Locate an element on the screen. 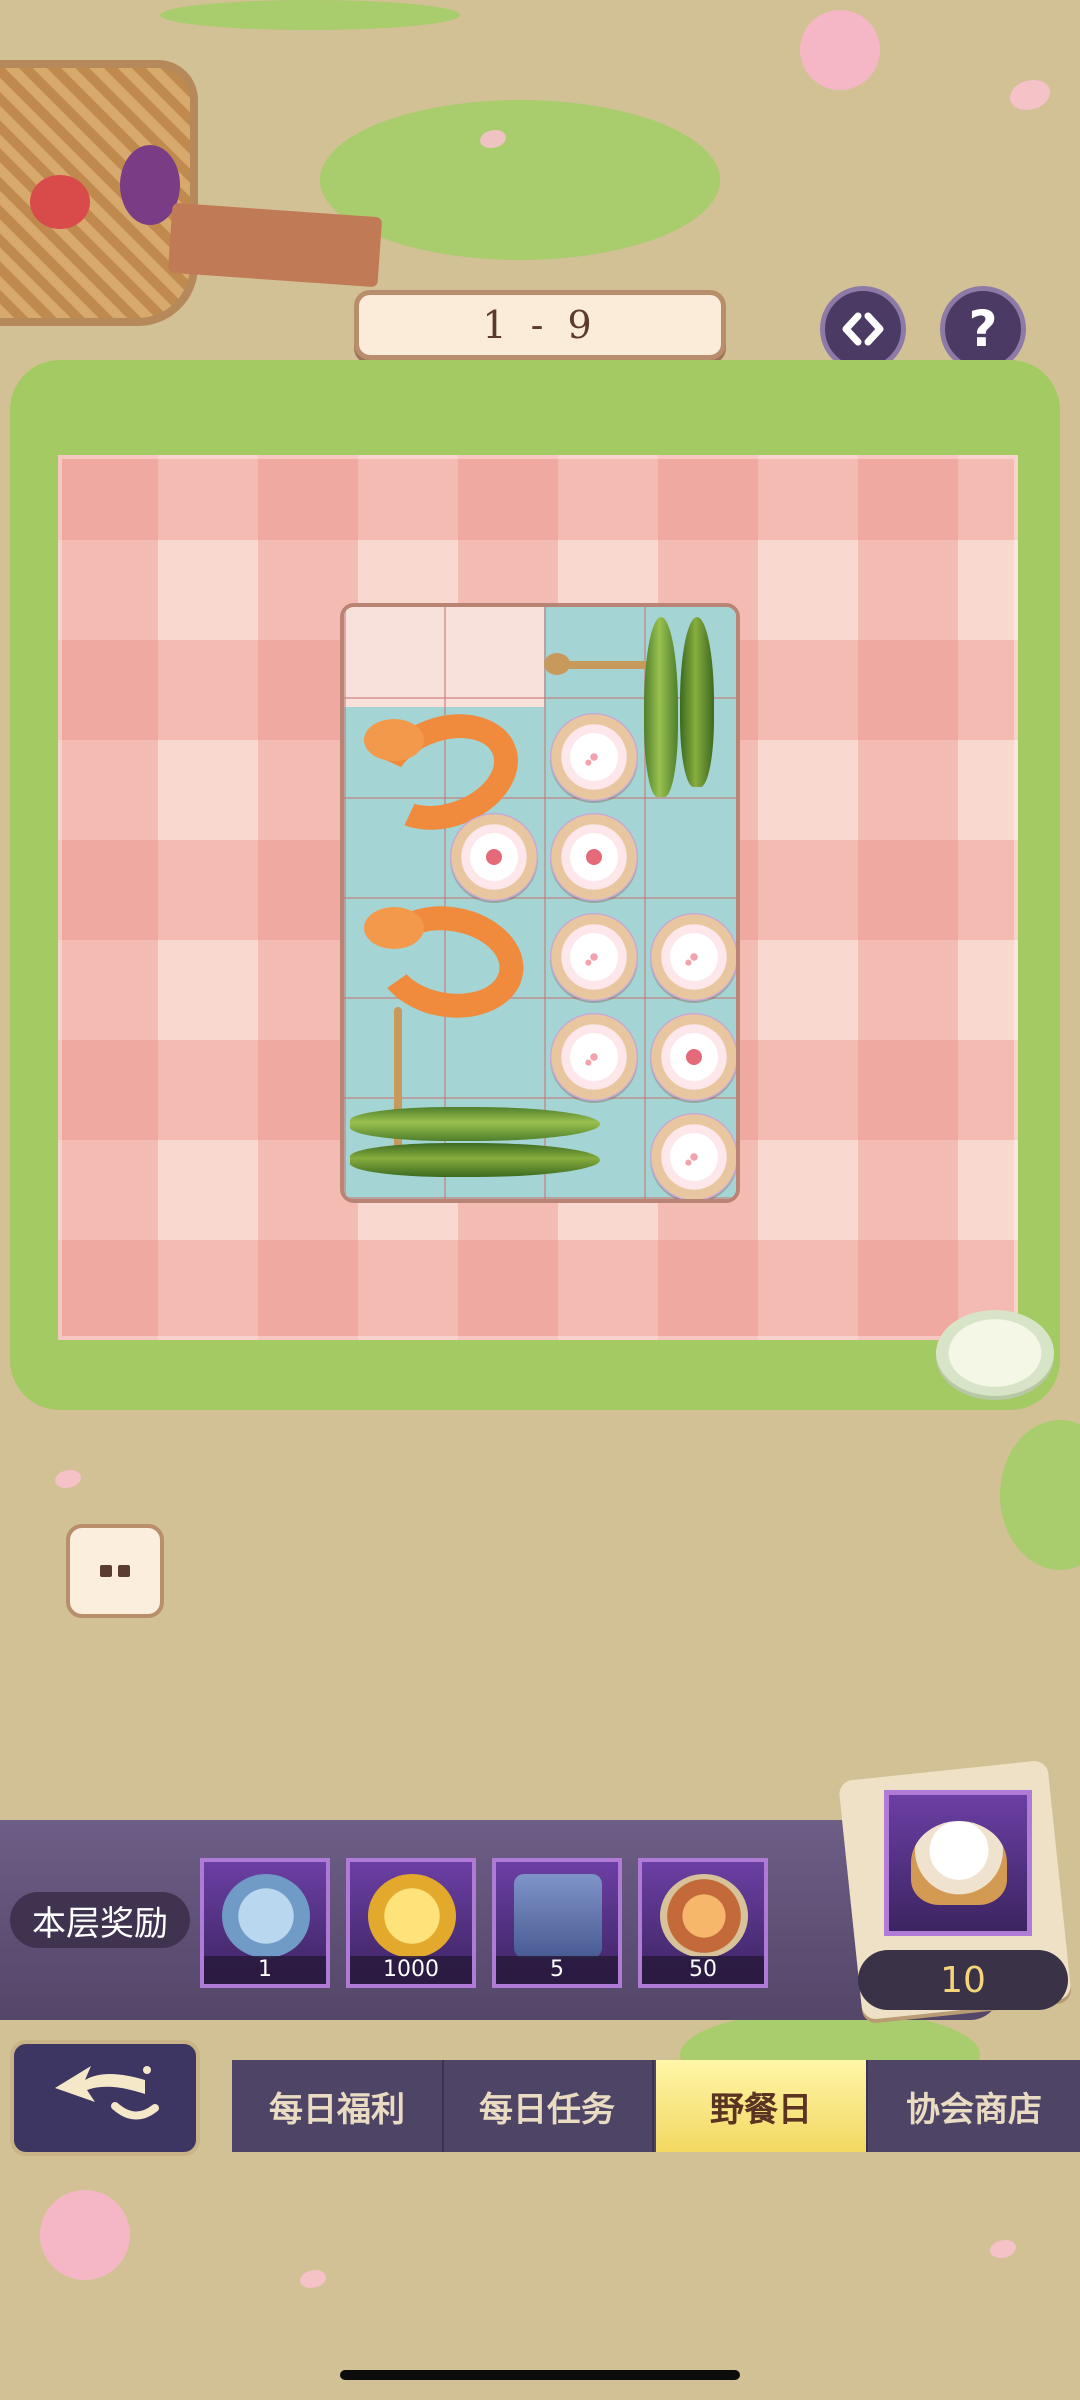 This screenshot has height=2400, width=1080. tab-daily-tasks: 每日任务 is located at coordinates (548, 2106).